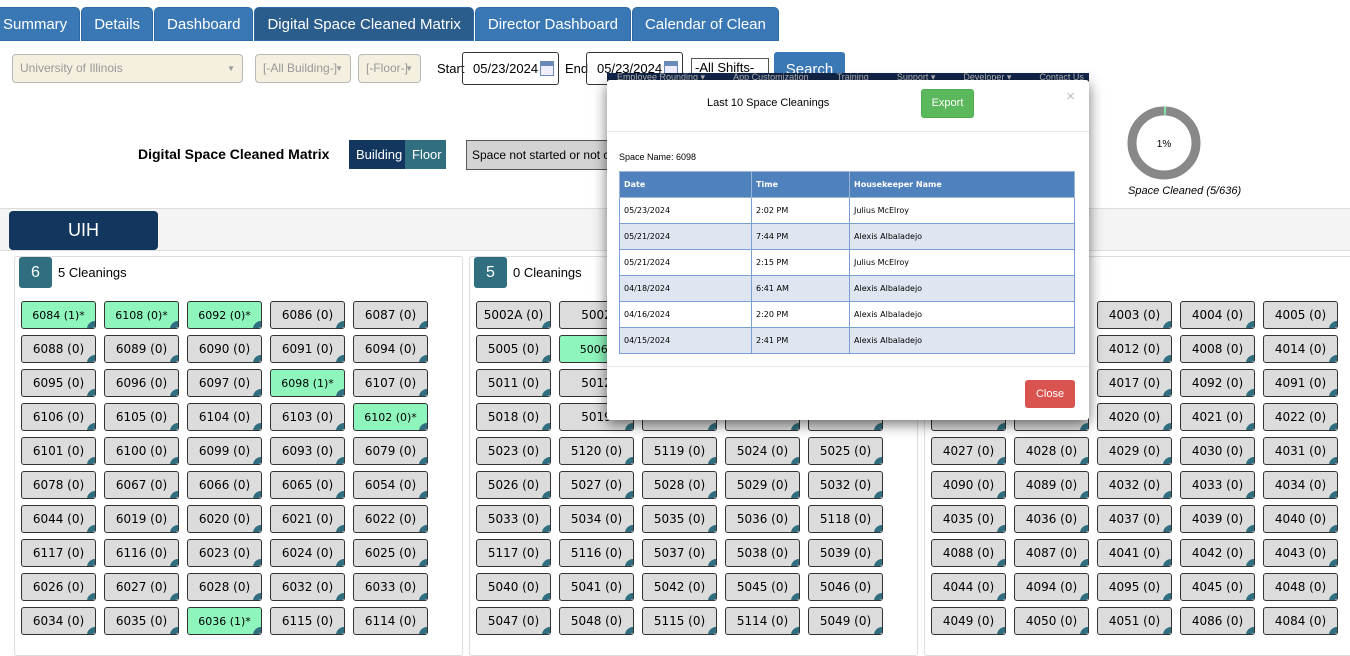 The width and height of the screenshot is (1350, 656). Describe the element at coordinates (58, 417) in the screenshot. I see `space-button: 6106 (0)` at that location.